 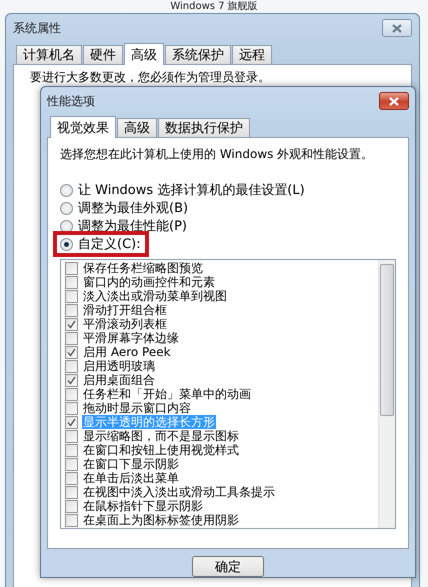 What do you see at coordinates (137, 408) in the screenshot?
I see `effect-label: 拖动时显示窗口内容` at bounding box center [137, 408].